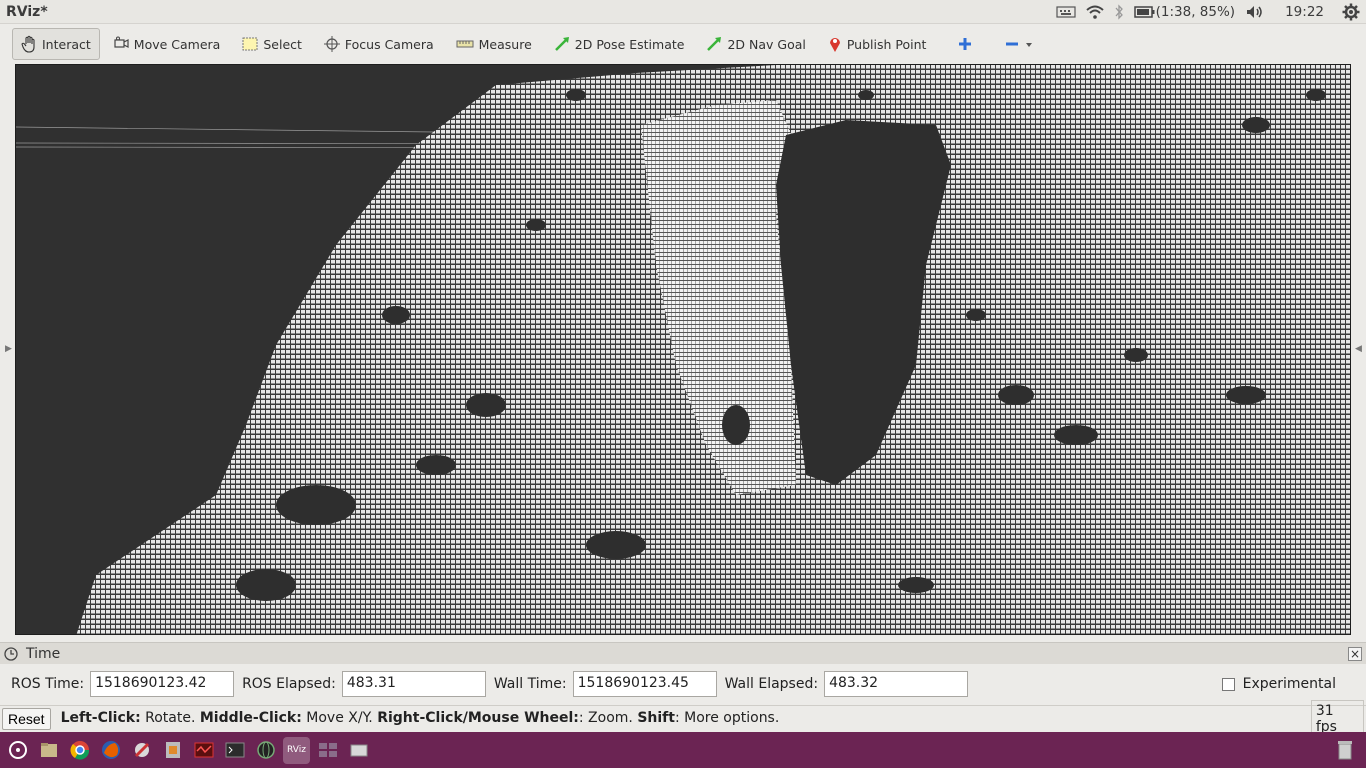  What do you see at coordinates (530, 684) in the screenshot?
I see `wall-time-label: Wall Time:` at bounding box center [530, 684].